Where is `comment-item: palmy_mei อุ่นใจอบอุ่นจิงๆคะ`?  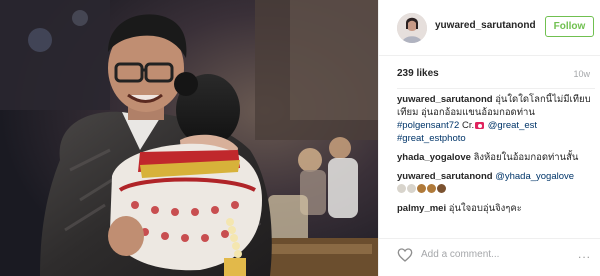 comment-item: palmy_mei อุ่นใจอบอุ่นจิงๆคะ is located at coordinates (496, 208).